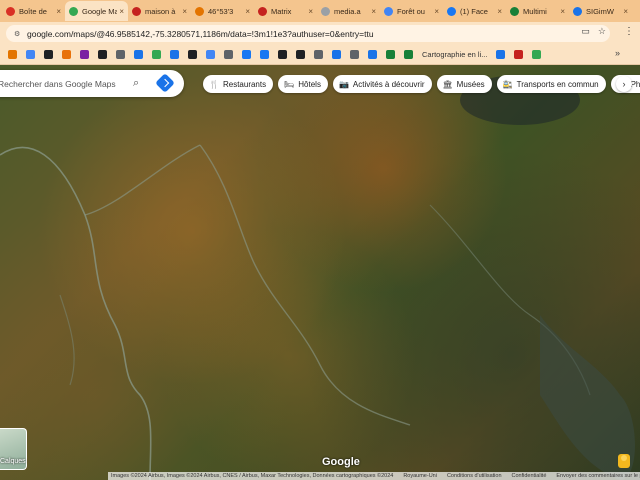 The image size is (640, 480). I want to click on footer-link: Envoyer des commentaires sur le produit, so click(598, 476).